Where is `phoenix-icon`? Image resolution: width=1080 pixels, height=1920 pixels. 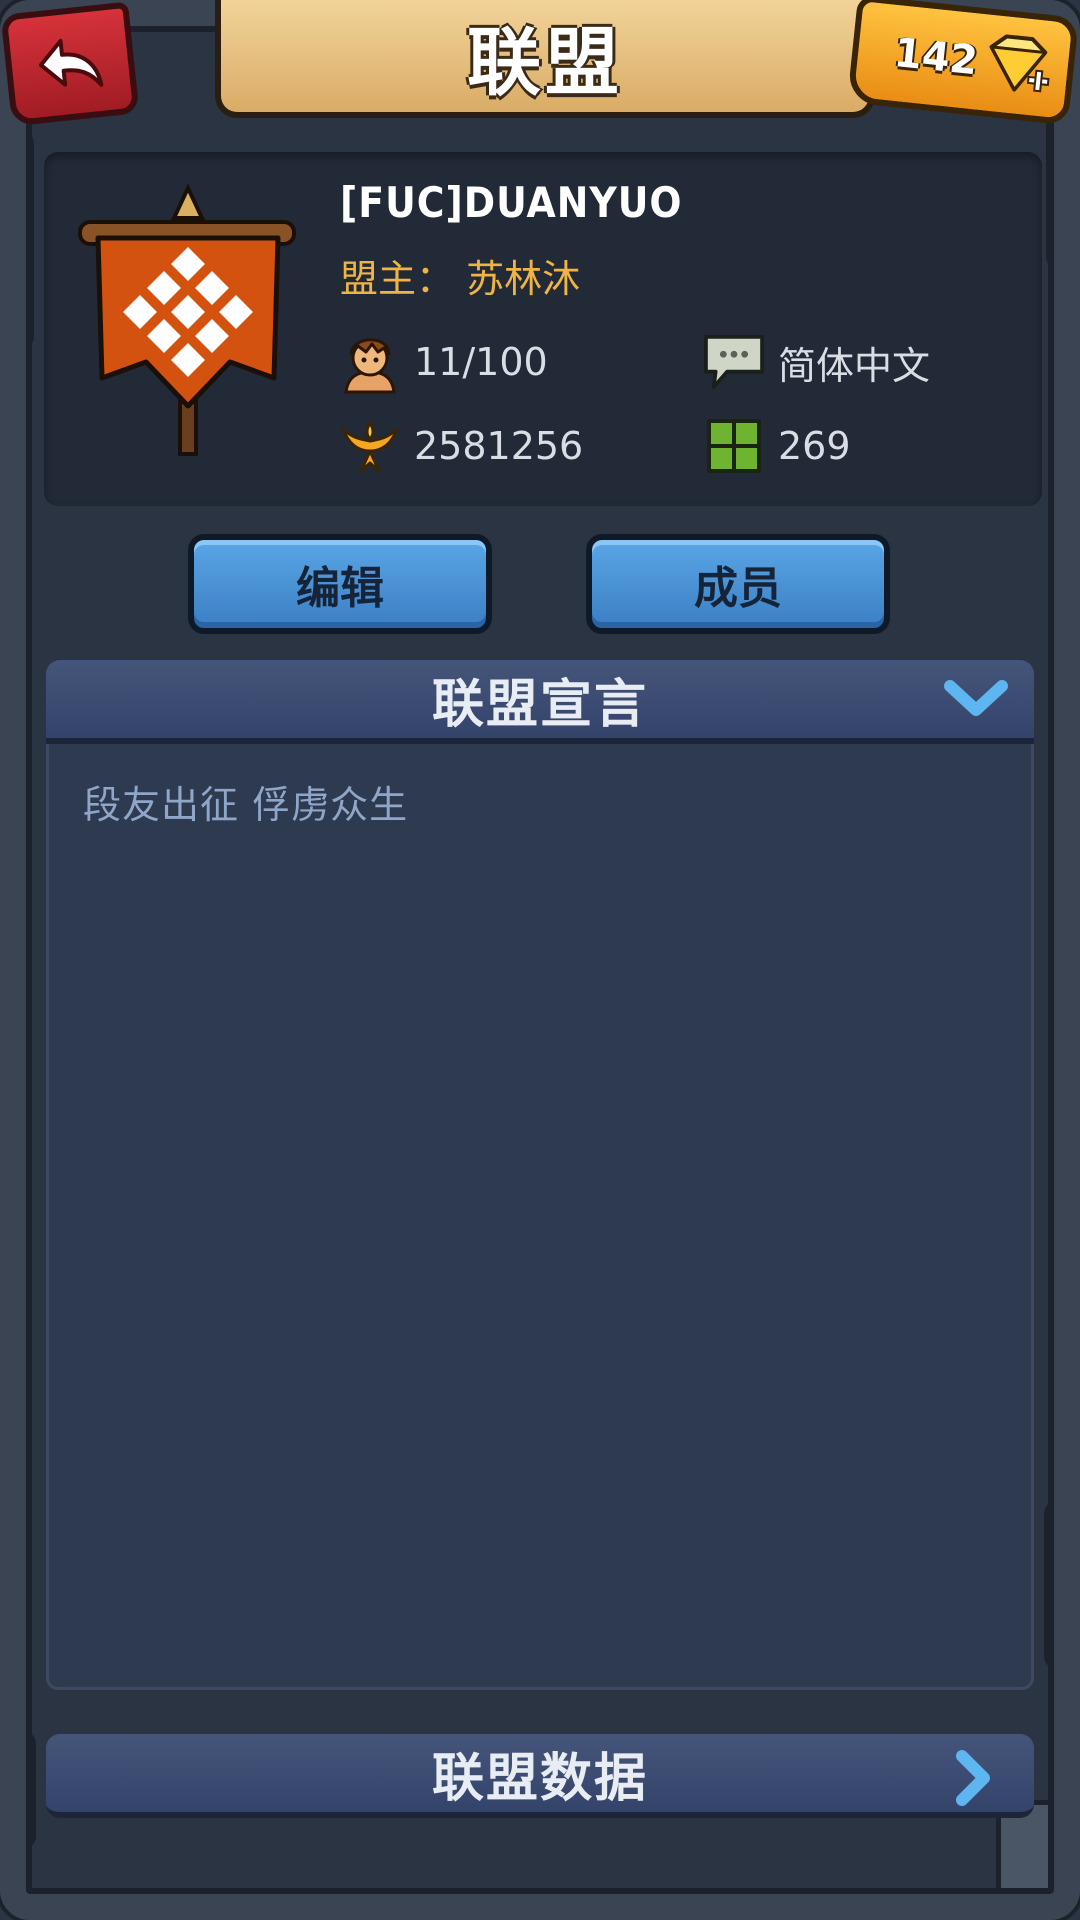 phoenix-icon is located at coordinates (370, 446).